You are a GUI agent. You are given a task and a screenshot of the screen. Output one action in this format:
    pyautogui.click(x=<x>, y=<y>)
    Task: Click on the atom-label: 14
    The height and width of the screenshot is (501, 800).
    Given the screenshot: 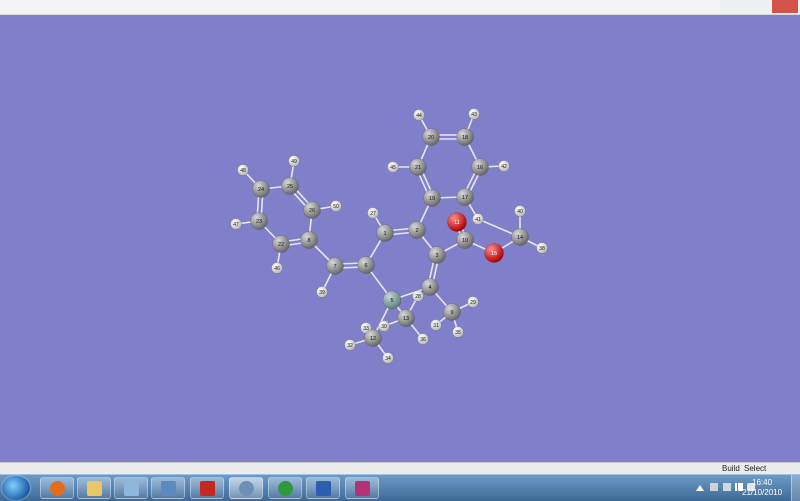 What is the action you would take?
    pyautogui.click(x=520, y=238)
    